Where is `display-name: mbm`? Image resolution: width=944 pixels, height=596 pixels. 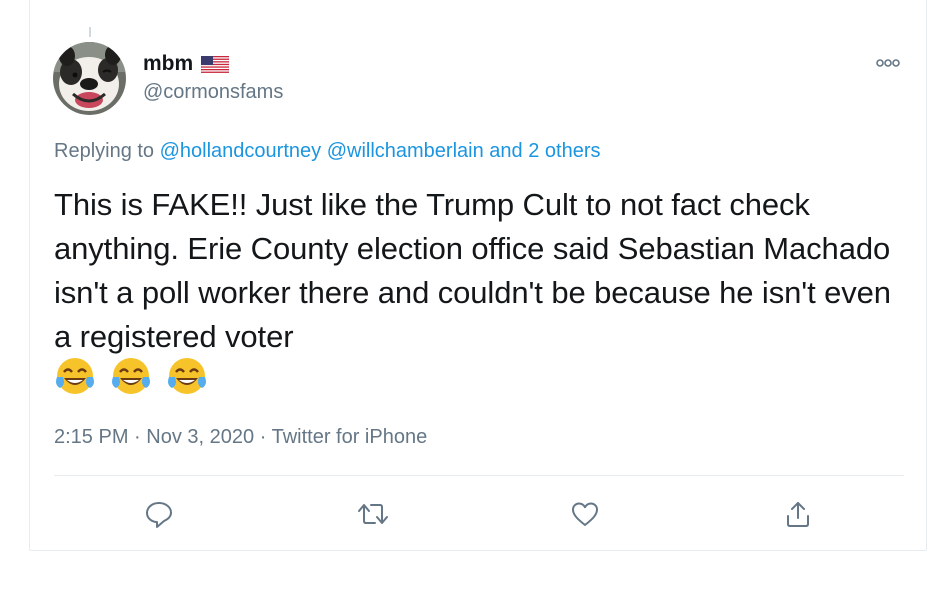 display-name: mbm is located at coordinates (168, 64).